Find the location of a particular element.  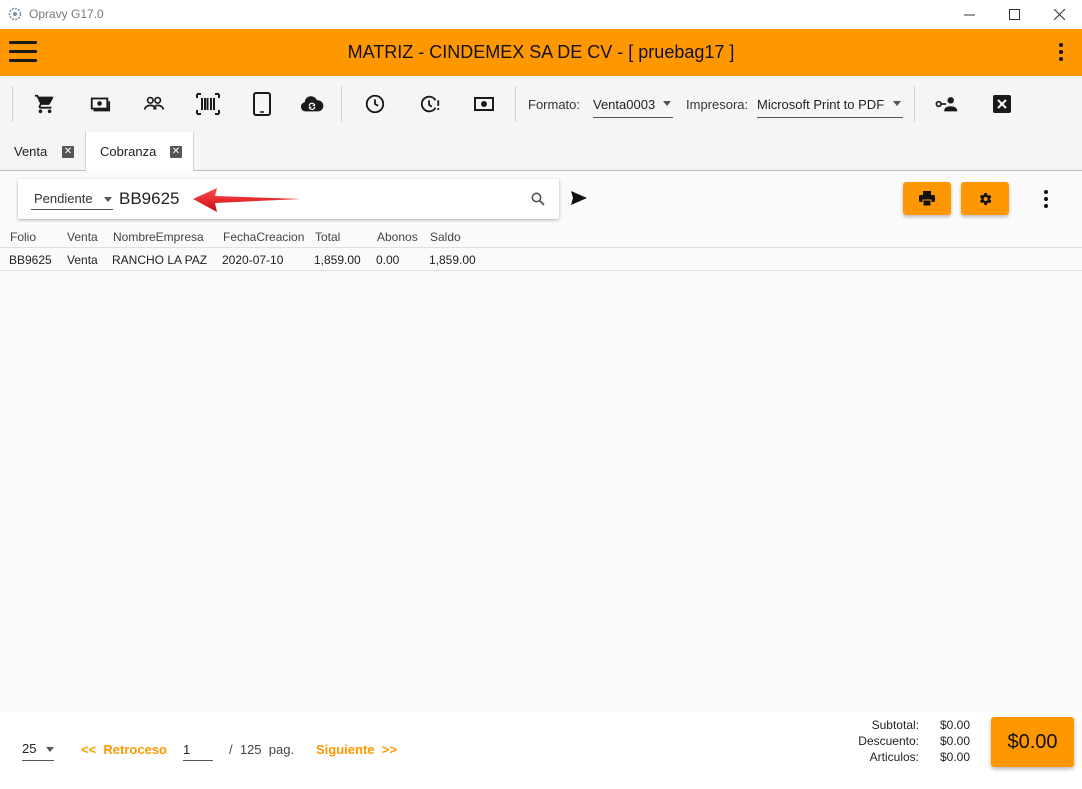

maximize-icon is located at coordinates (1014, 14).